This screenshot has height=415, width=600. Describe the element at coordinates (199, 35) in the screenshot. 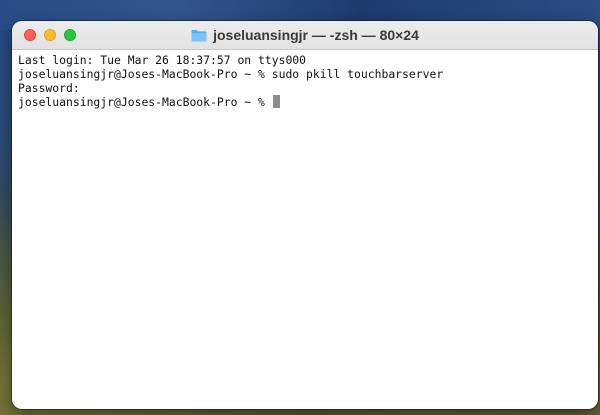

I see `folder-icon` at that location.